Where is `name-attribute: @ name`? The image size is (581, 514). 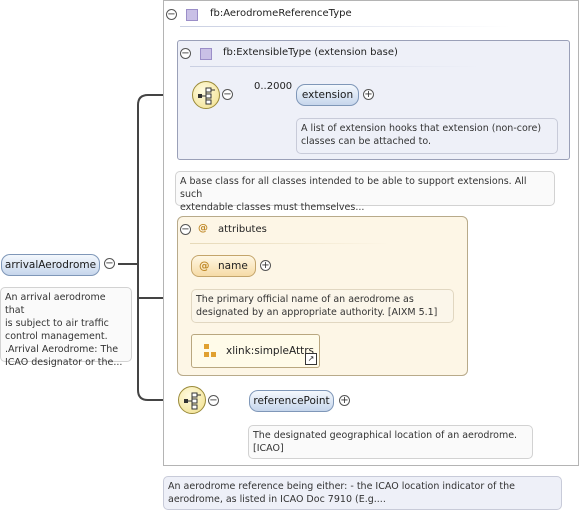 name-attribute: @ name is located at coordinates (223, 266).